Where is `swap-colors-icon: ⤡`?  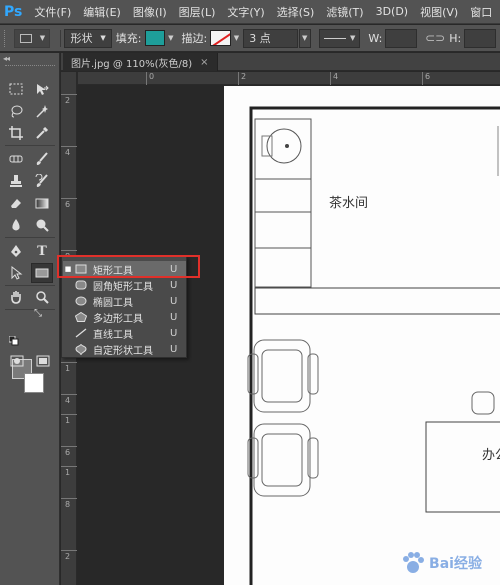 swap-colors-icon: ⤡ is located at coordinates (38, 313).